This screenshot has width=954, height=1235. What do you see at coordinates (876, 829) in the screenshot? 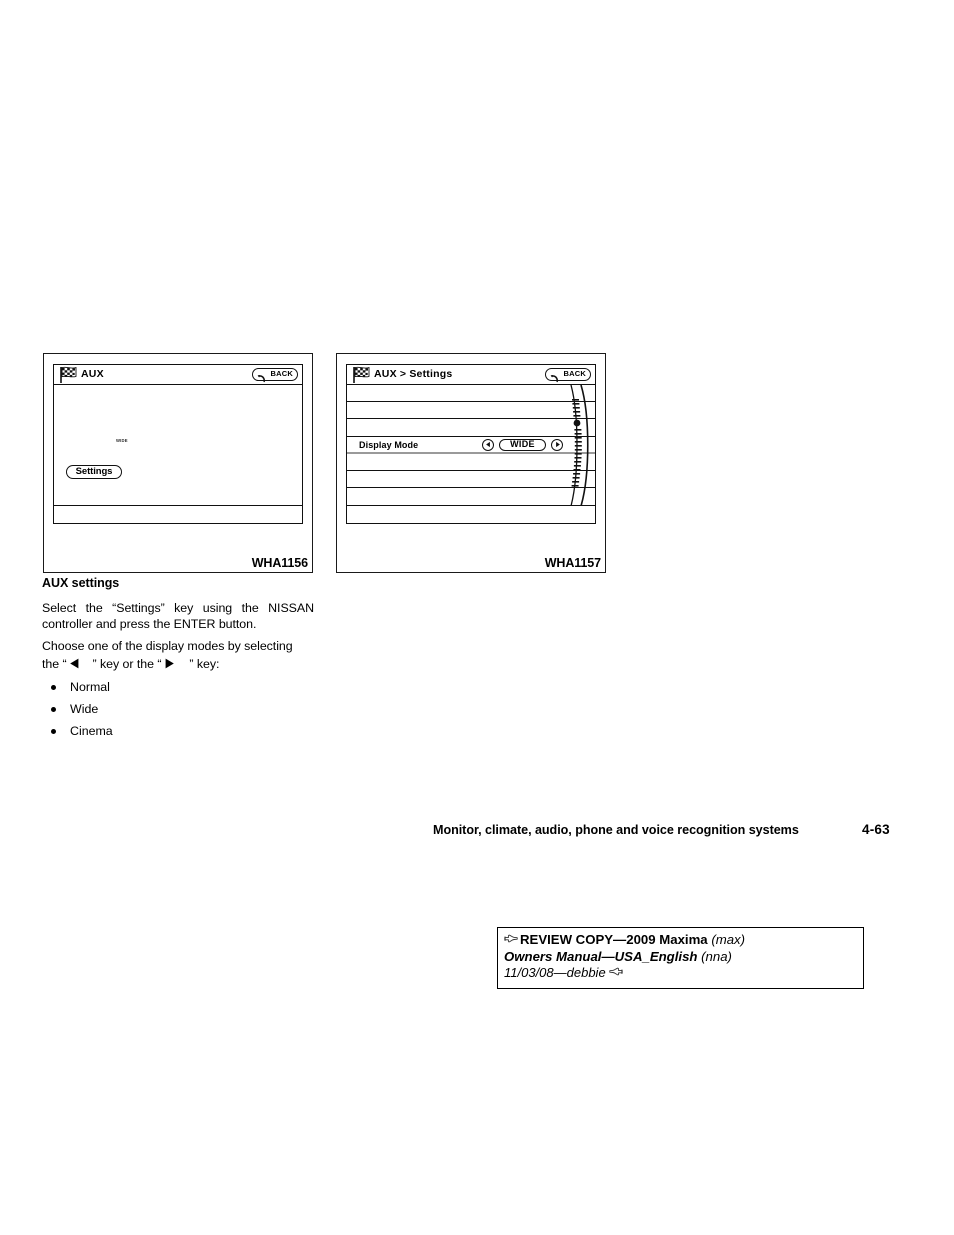
I see `footer-page-number: 4-63` at bounding box center [876, 829].